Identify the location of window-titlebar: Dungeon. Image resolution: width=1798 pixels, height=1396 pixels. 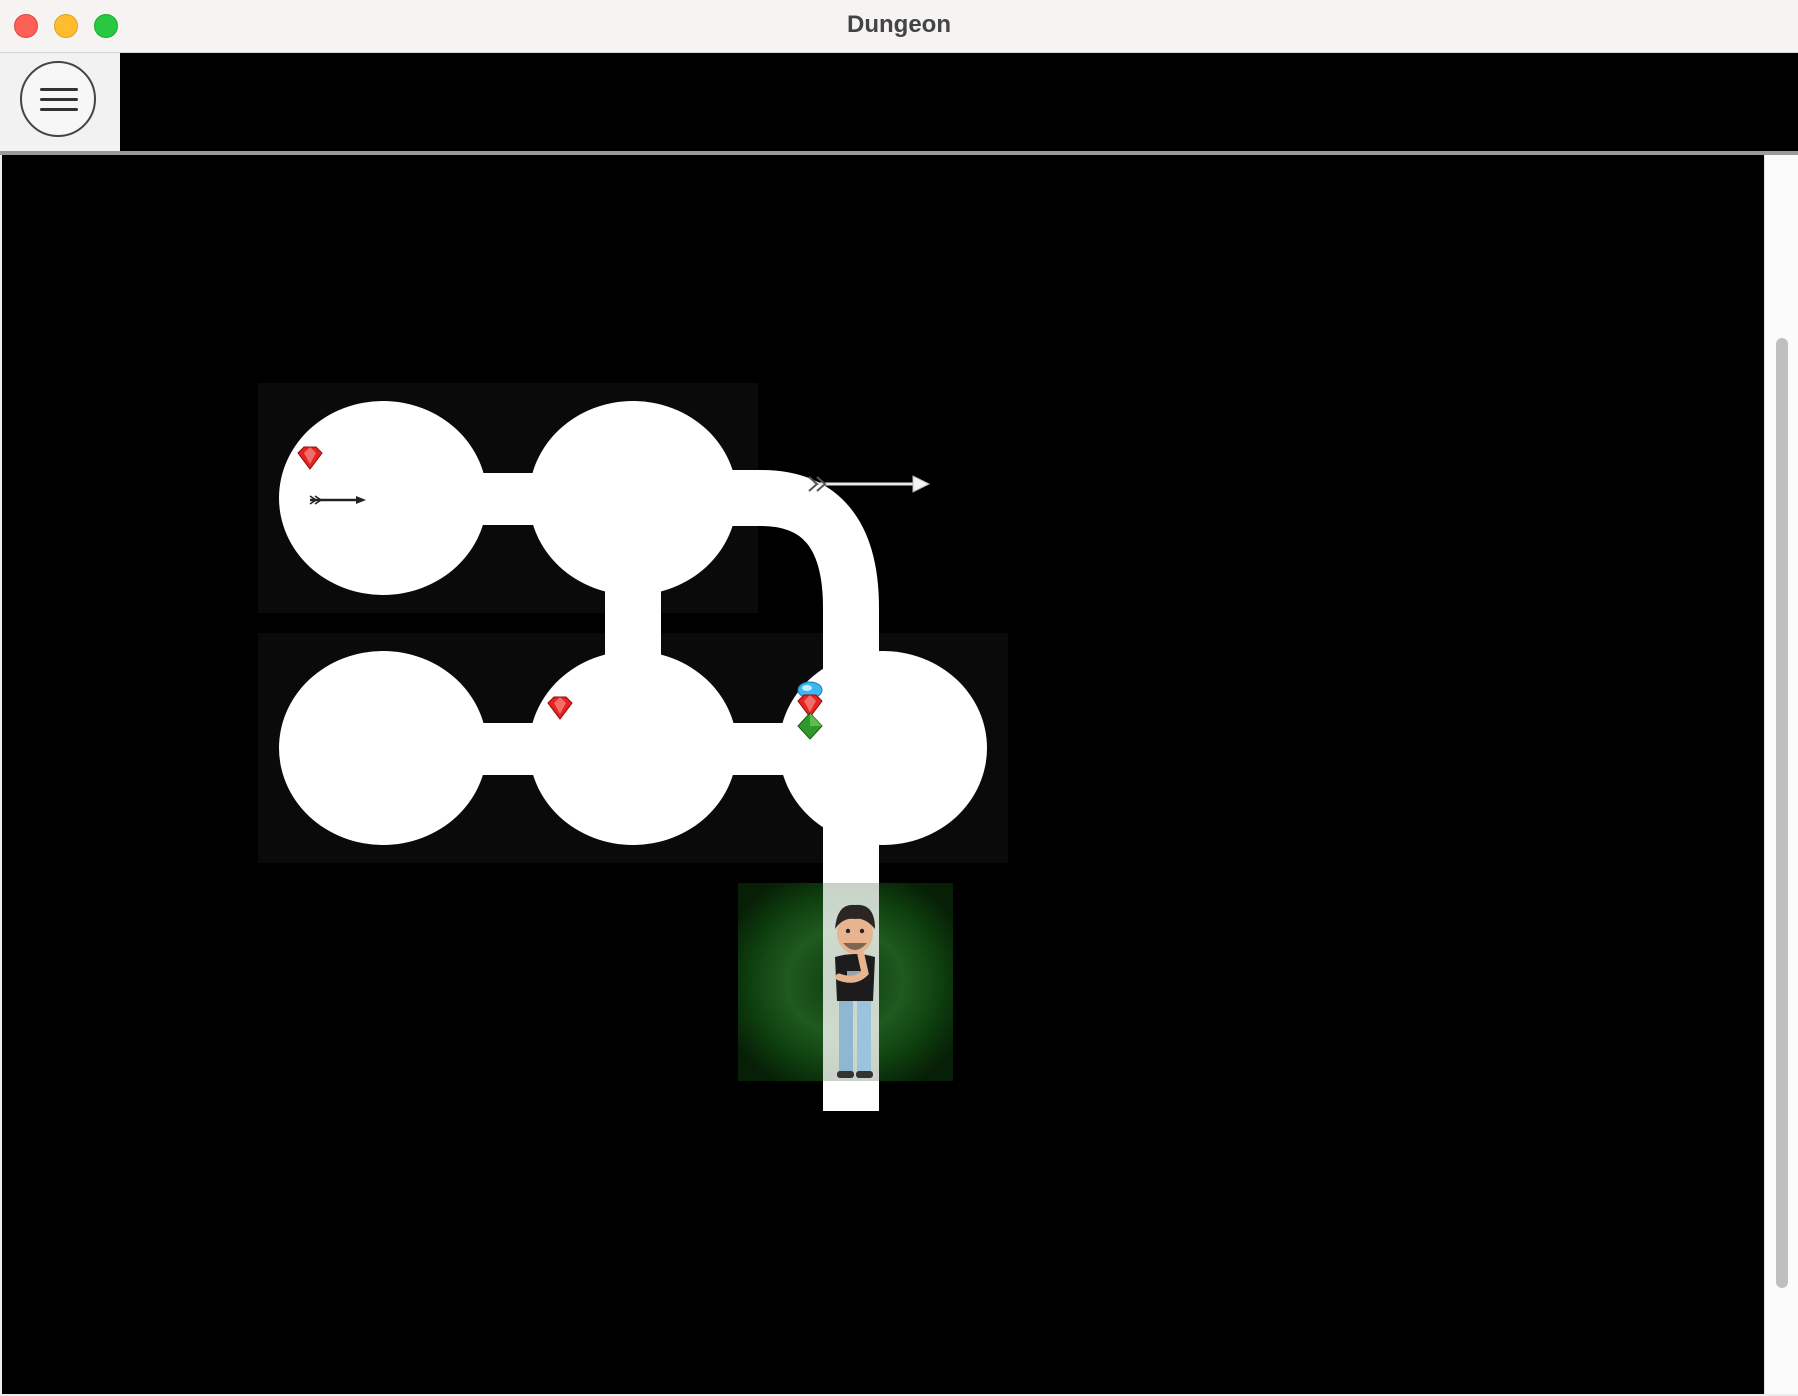
(899, 26).